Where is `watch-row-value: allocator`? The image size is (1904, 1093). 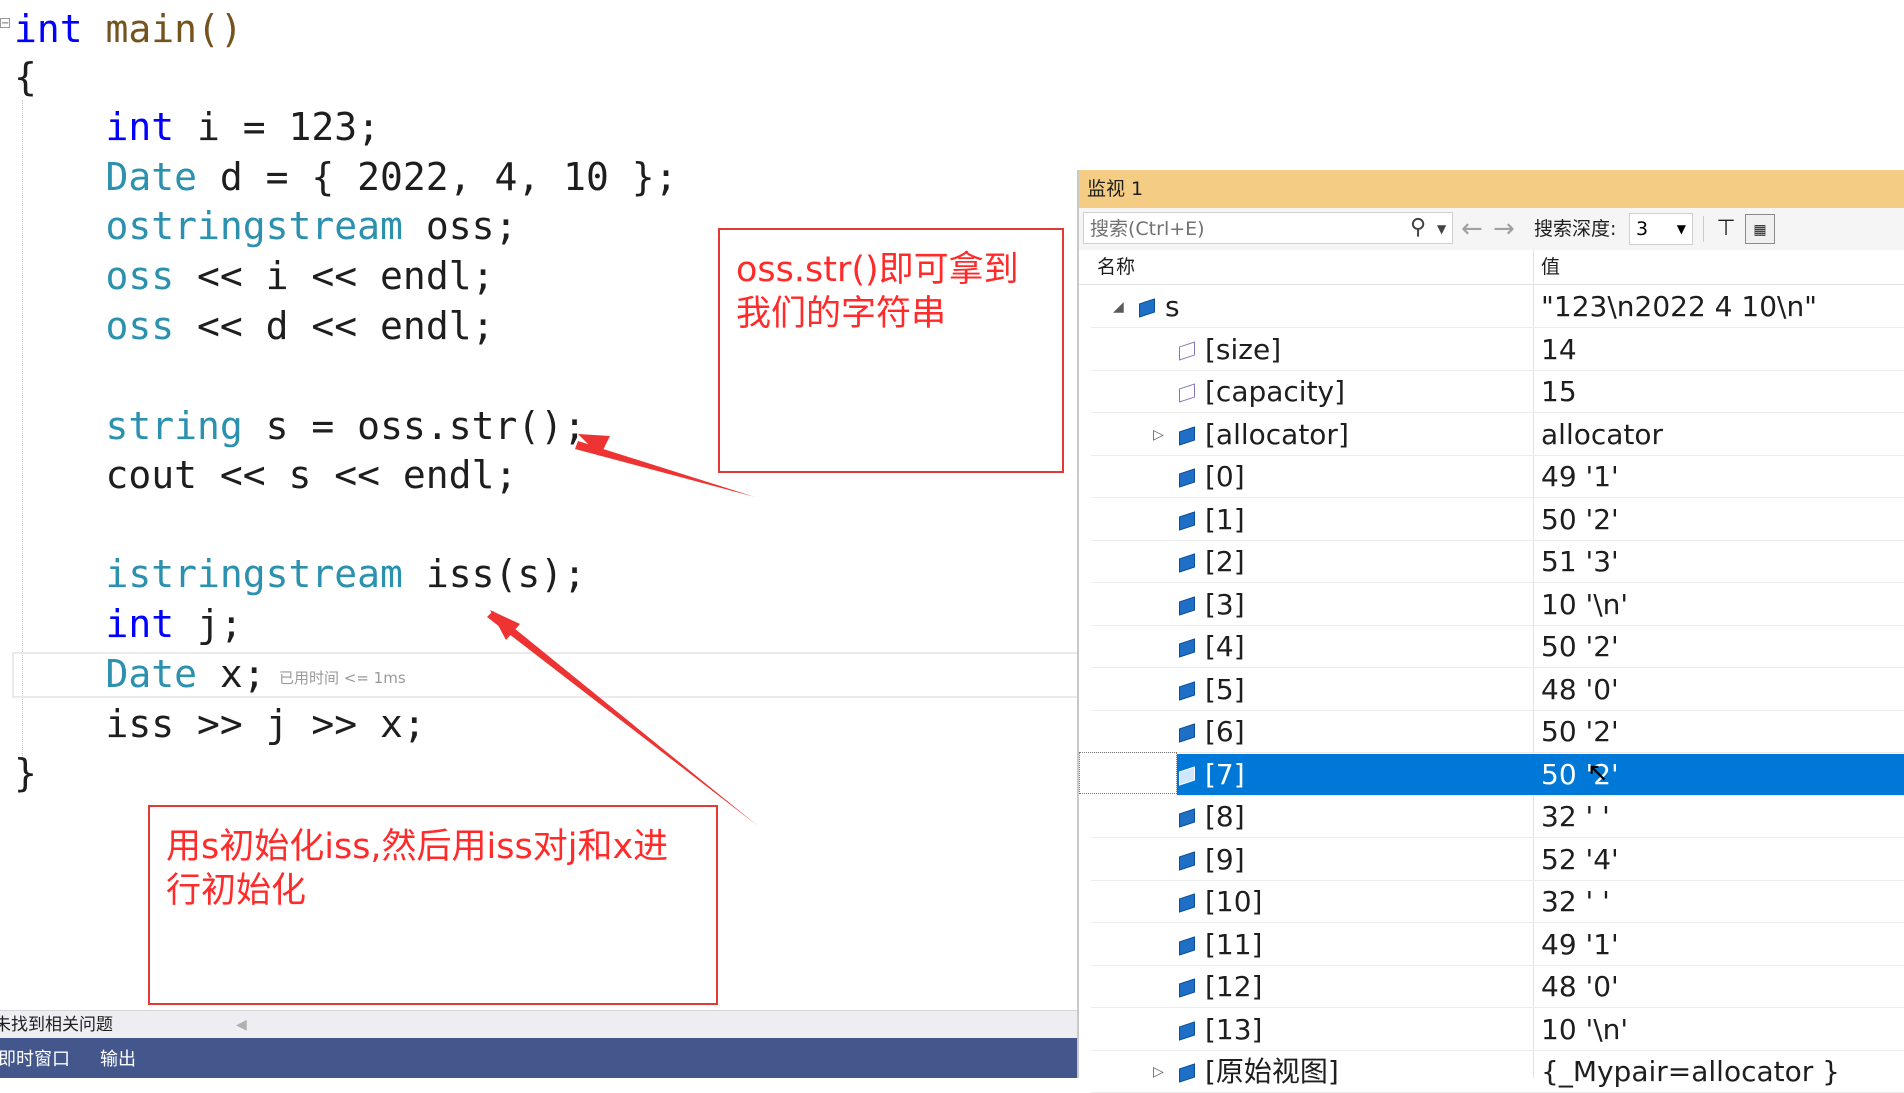 watch-row-value: allocator is located at coordinates (1602, 435).